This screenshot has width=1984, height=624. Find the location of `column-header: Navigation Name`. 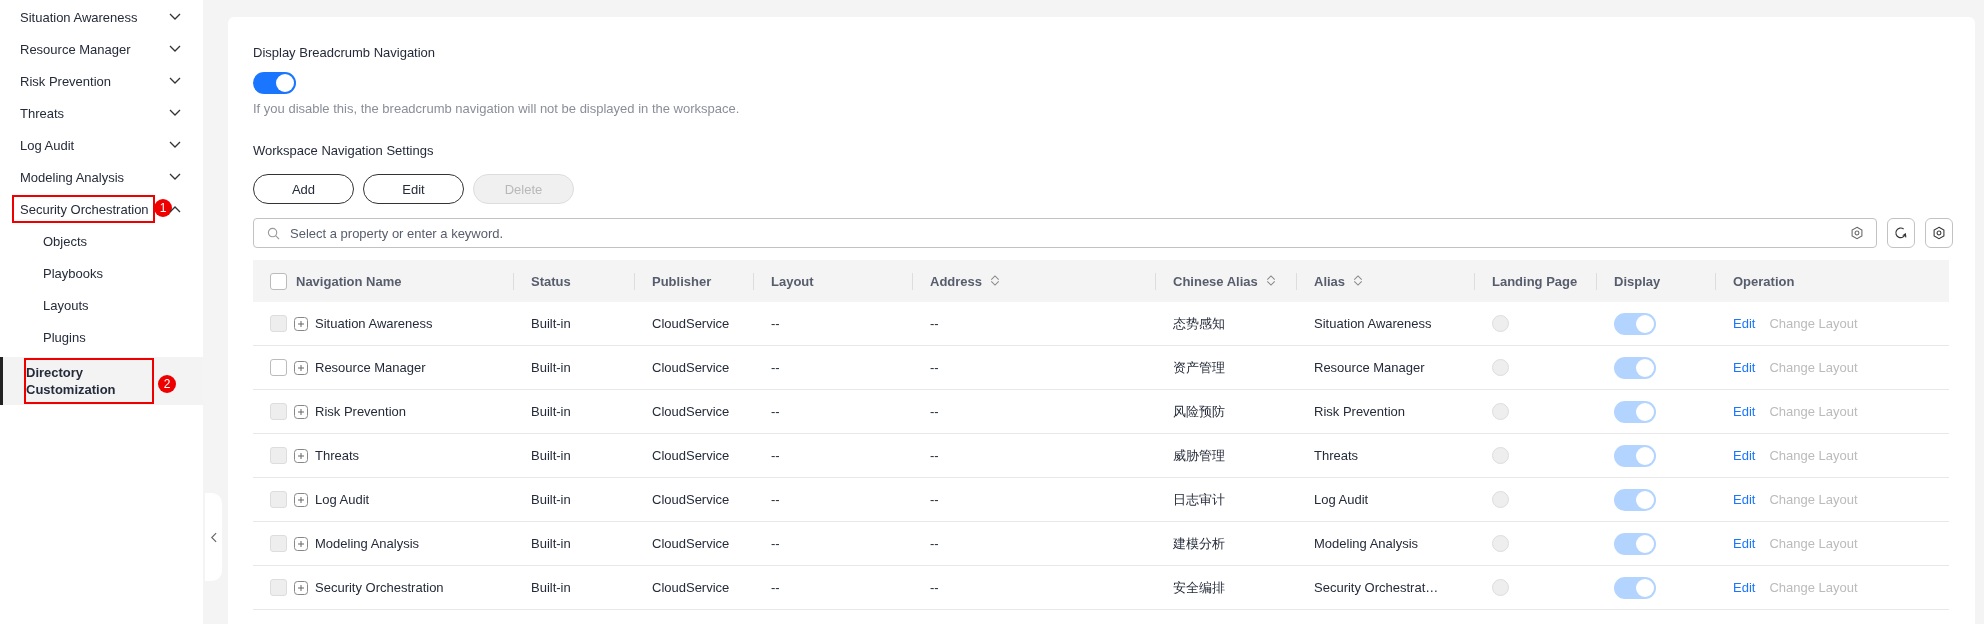

column-header: Navigation Name is located at coordinates (349, 281).